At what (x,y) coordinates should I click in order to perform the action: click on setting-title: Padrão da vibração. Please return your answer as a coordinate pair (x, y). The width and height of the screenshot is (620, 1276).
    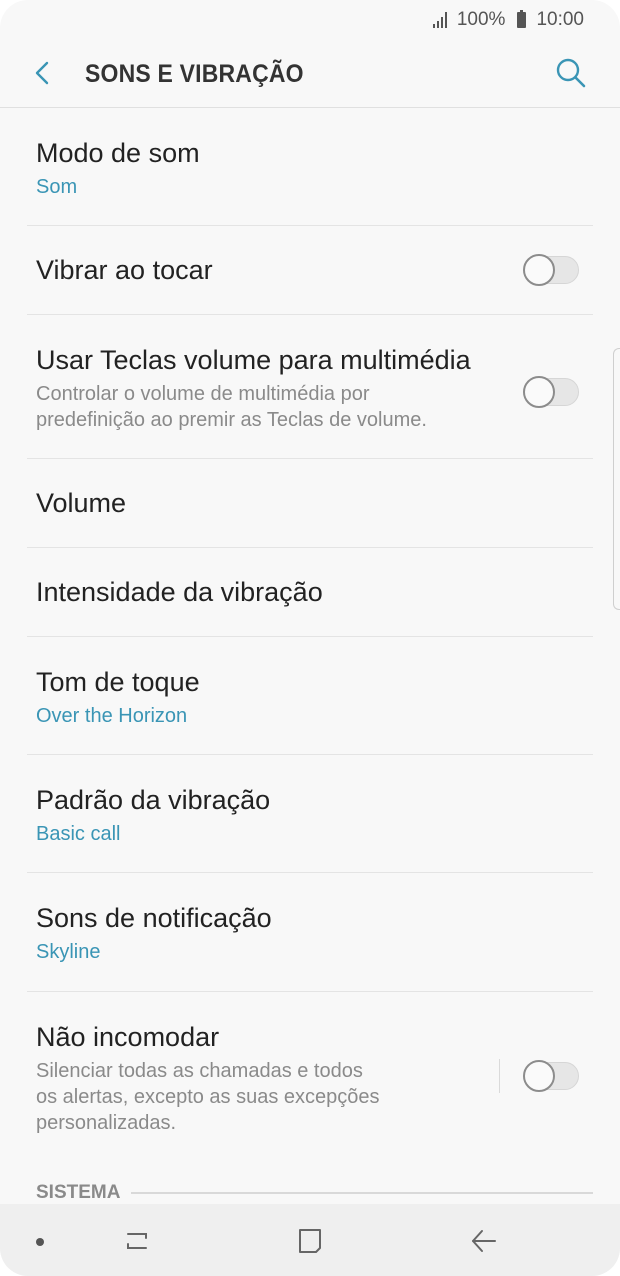
    Looking at the image, I should click on (153, 800).